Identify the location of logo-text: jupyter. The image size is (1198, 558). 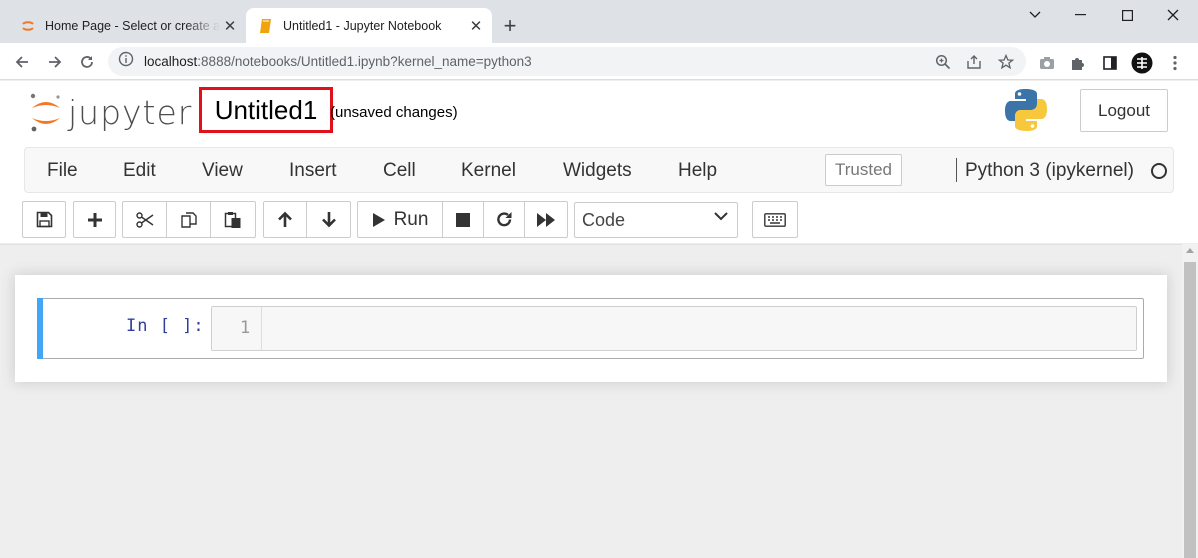
(130, 112).